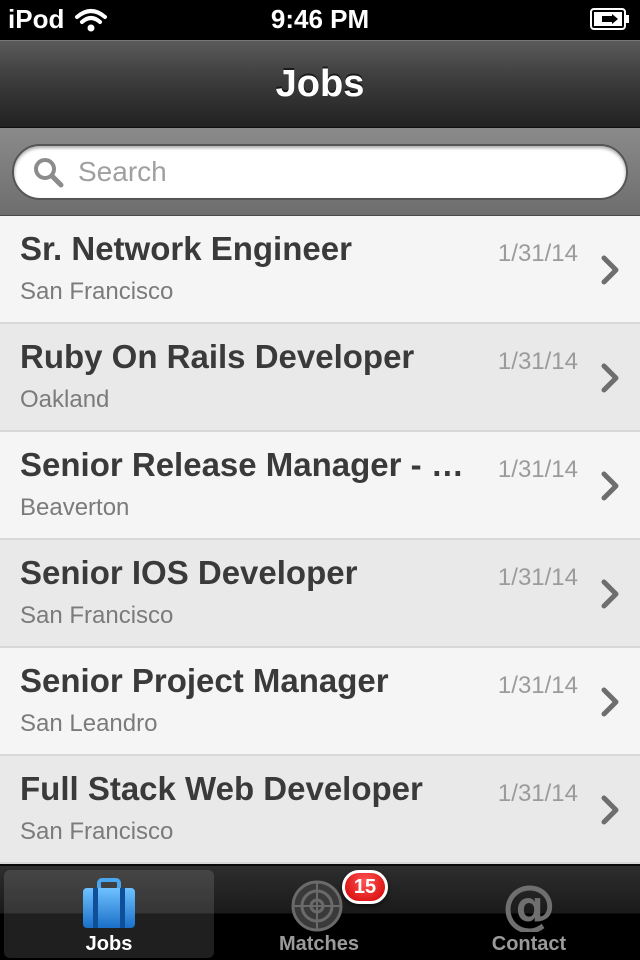 This screenshot has height=960, width=640. What do you see at coordinates (609, 19) in the screenshot?
I see `battery-charging-icon` at bounding box center [609, 19].